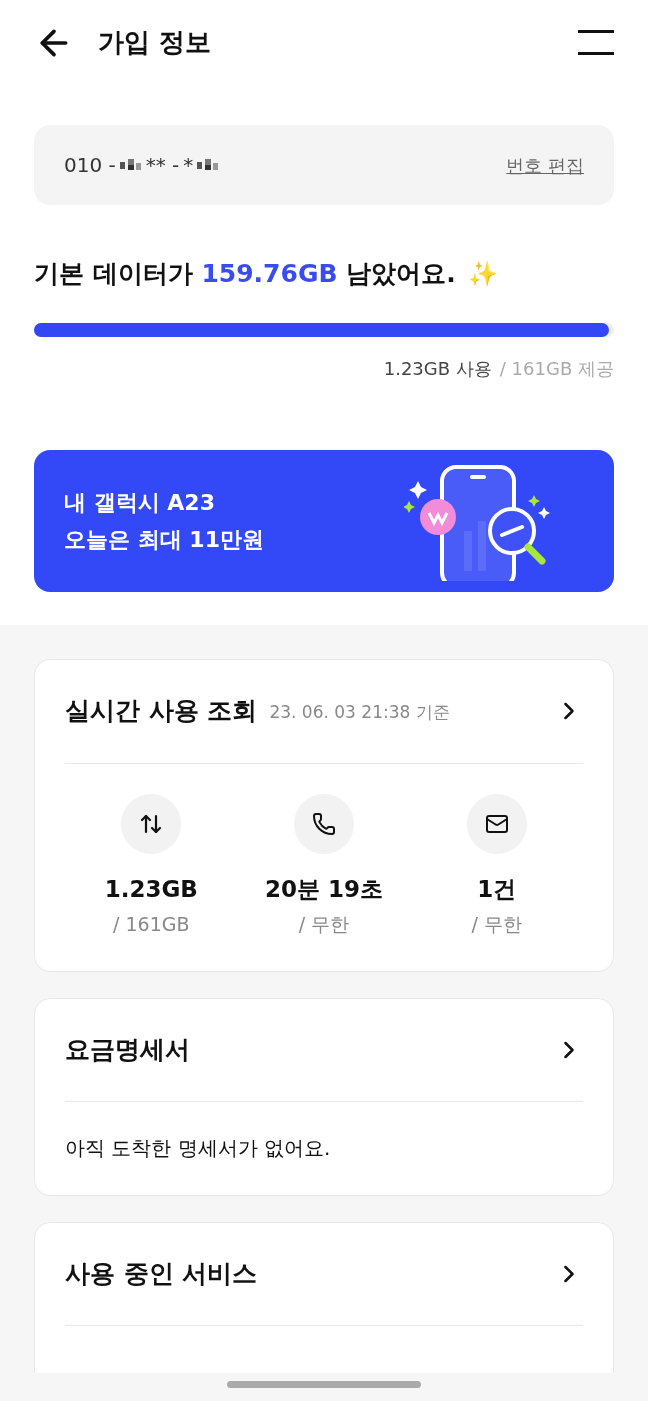 This screenshot has width=648, height=1401. What do you see at coordinates (151, 924) in the screenshot?
I see `stat-limit: / 161GB` at bounding box center [151, 924].